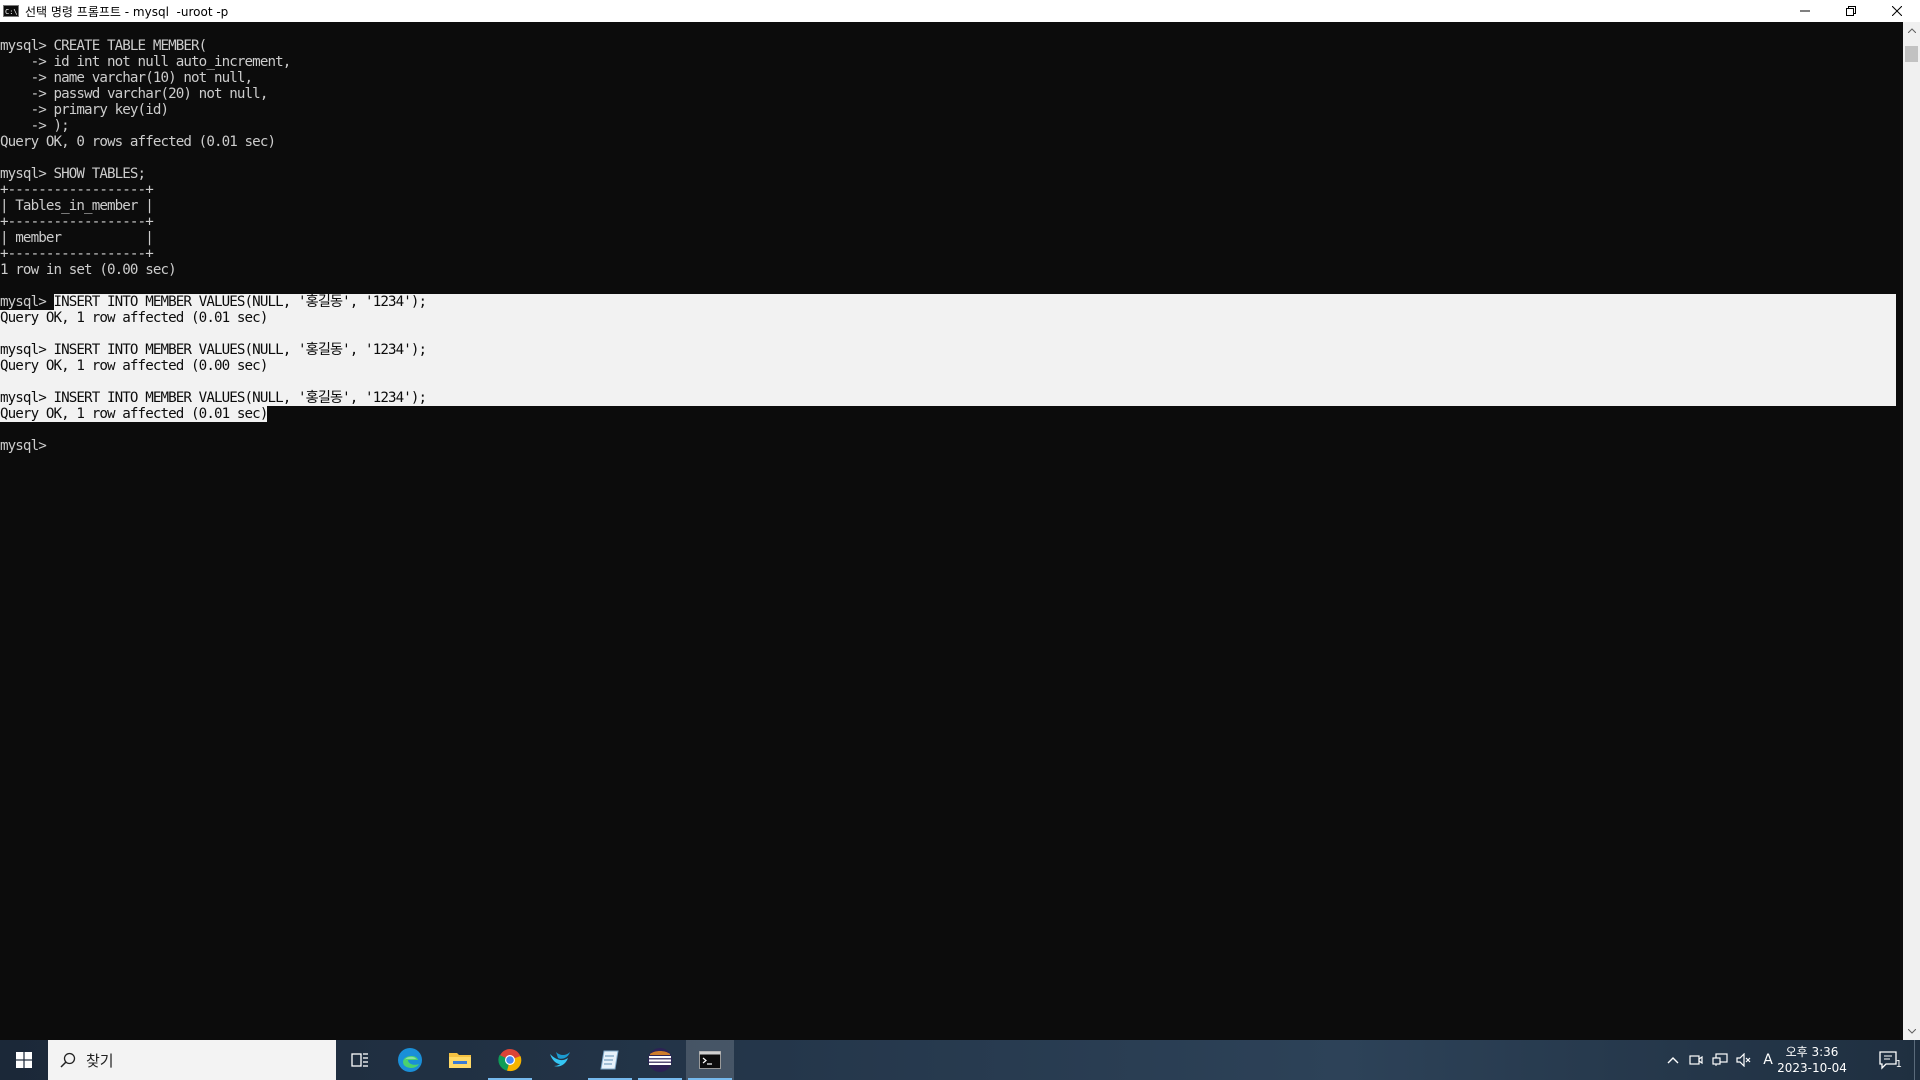  Describe the element at coordinates (1911, 531) in the screenshot. I see `vertical-scrollbar` at that location.